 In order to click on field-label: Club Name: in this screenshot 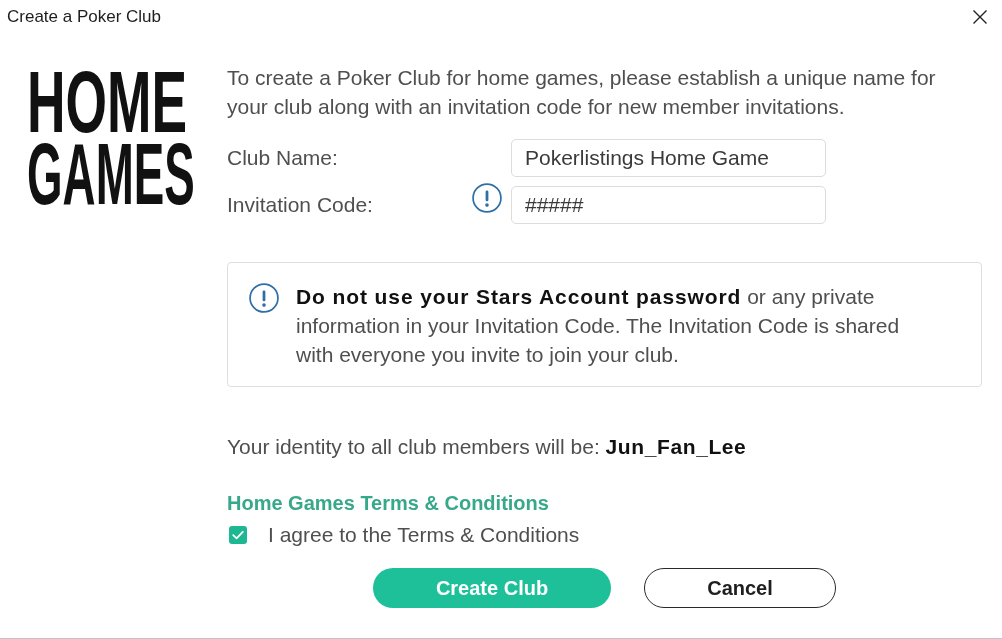, I will do `click(283, 158)`.